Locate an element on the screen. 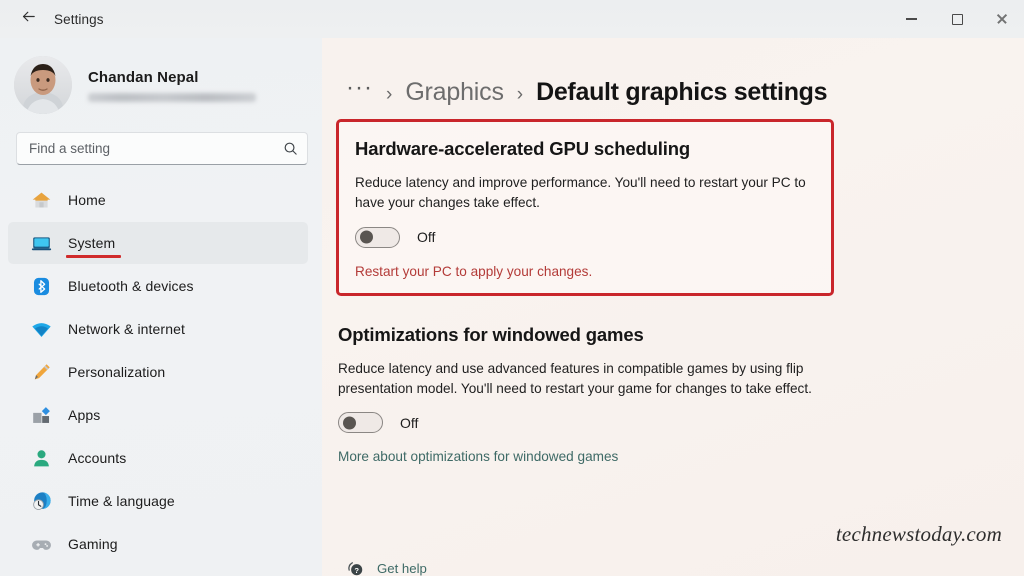  close-button is located at coordinates (1002, 19).